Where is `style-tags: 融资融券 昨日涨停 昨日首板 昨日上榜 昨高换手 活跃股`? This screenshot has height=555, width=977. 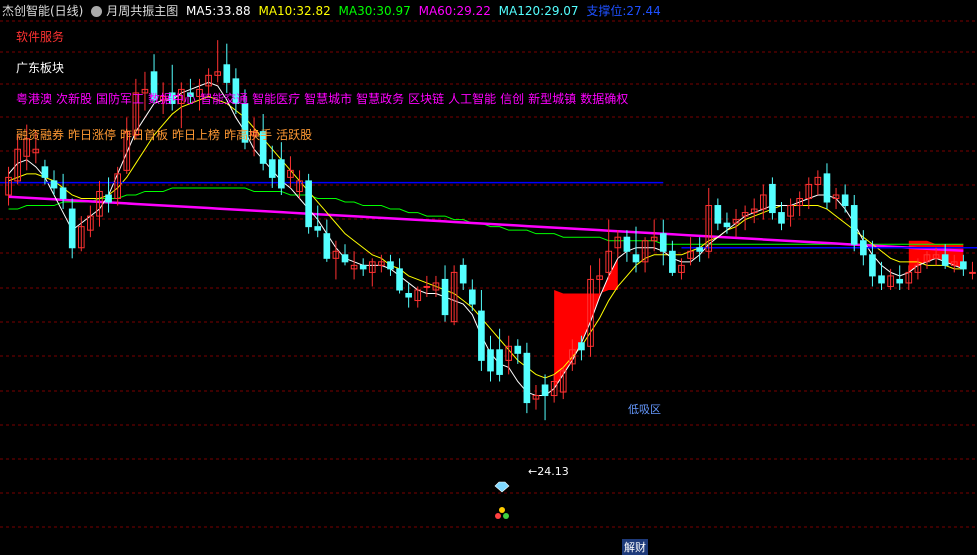
style-tags: 融资融券 昨日涨停 昨日首板 昨日上榜 昨高换手 活跃股 is located at coordinates (166, 134).